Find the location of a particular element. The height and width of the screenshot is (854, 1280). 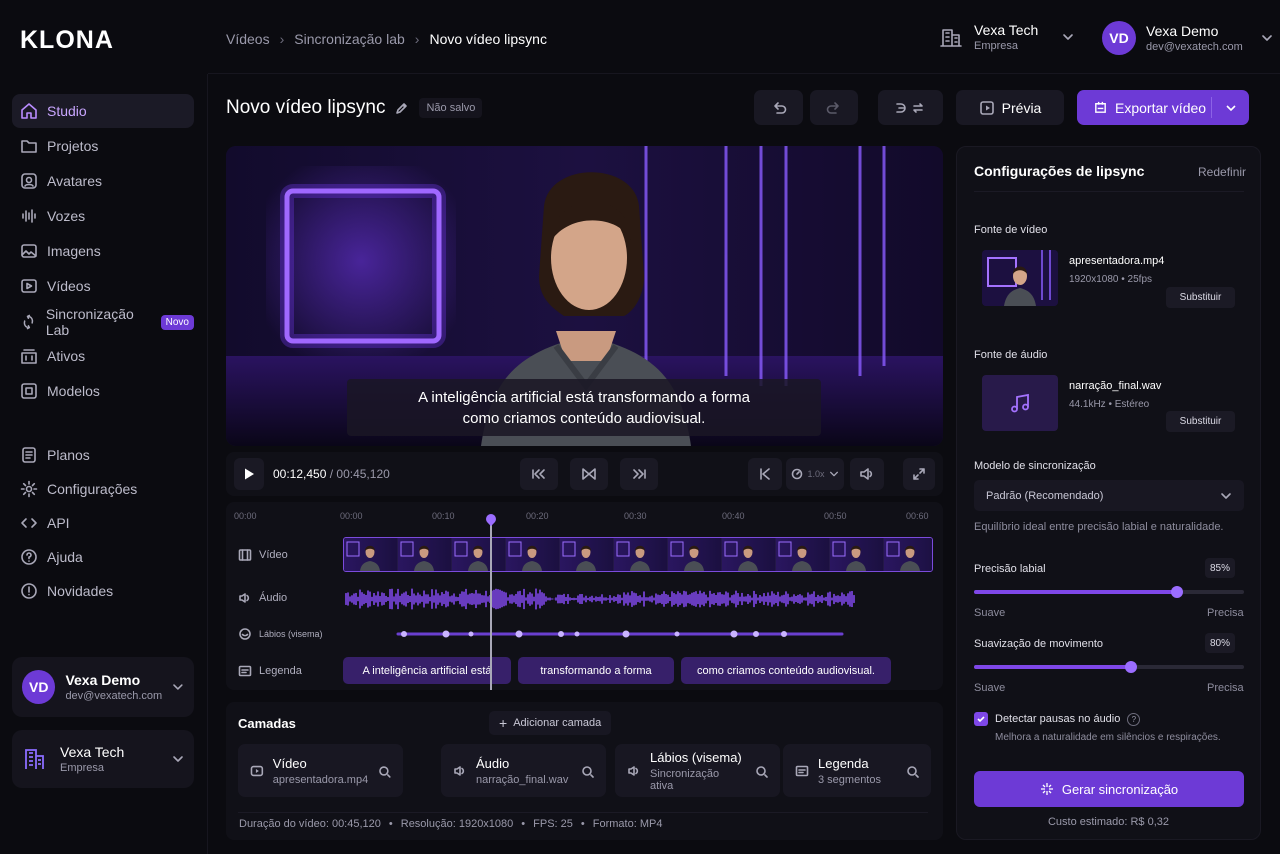

pause-checkbox is located at coordinates (981, 719).